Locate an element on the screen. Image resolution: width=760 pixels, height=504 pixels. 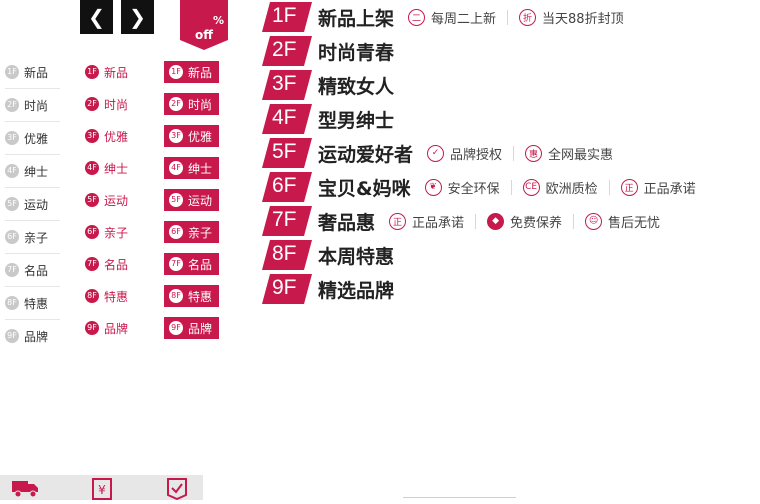
floor-nav-pill: 5F 运动 is located at coordinates (191, 200).